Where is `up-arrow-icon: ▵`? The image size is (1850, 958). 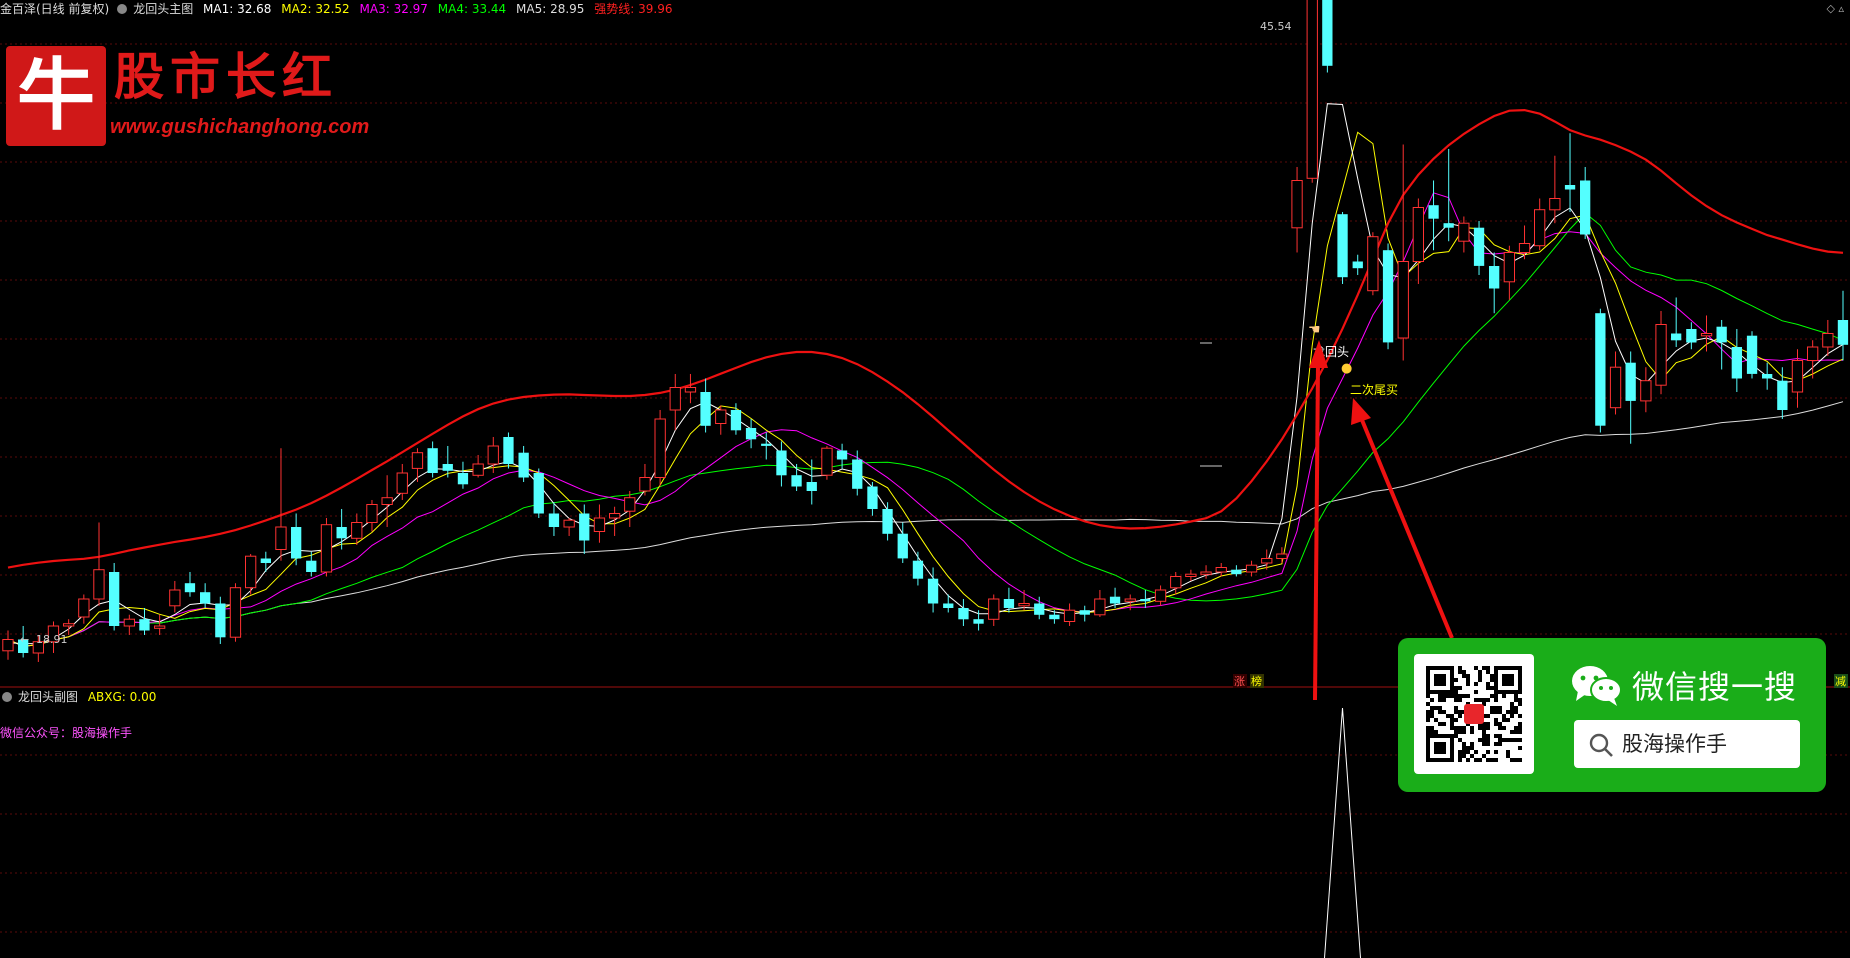 up-arrow-icon: ▵ is located at coordinates (1841, 8).